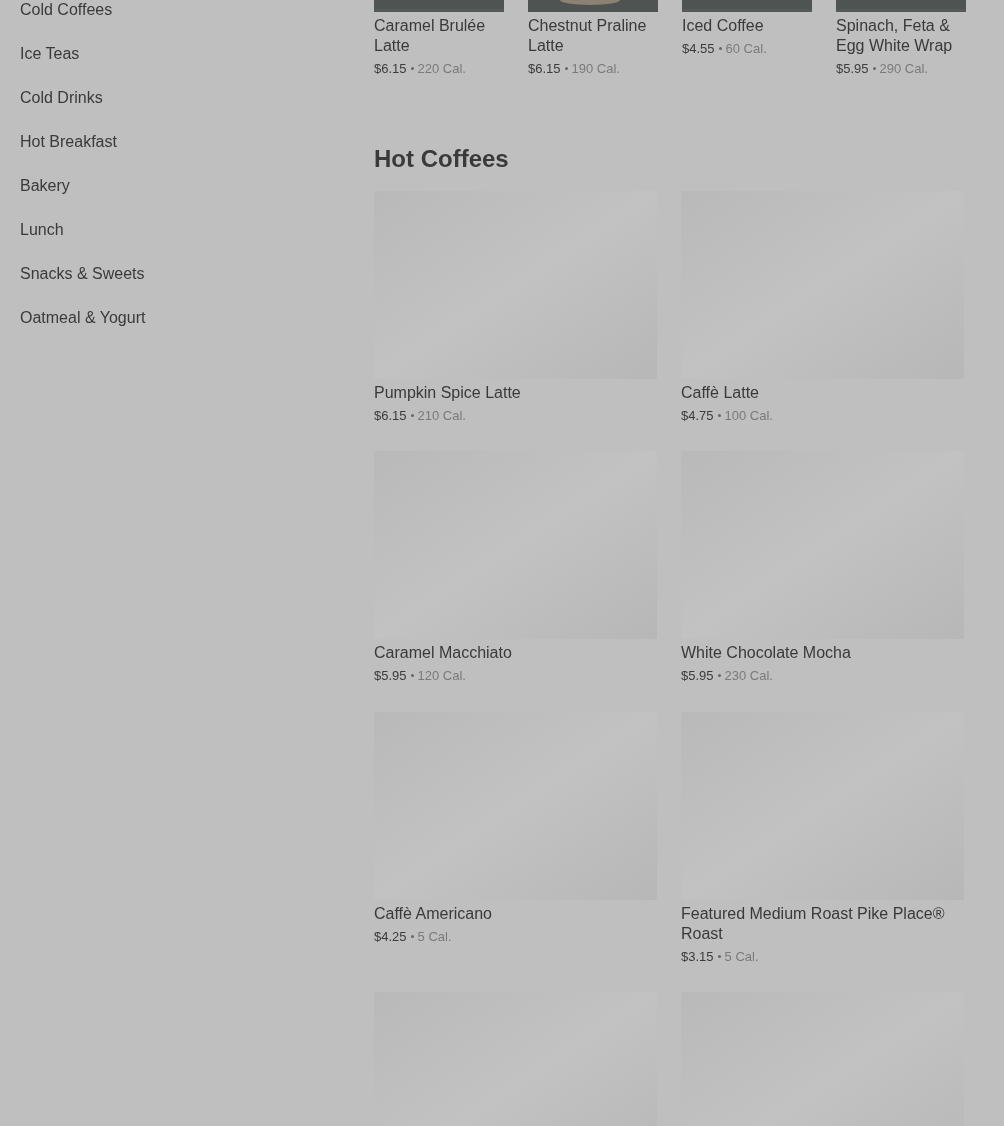  What do you see at coordinates (61, 98) in the screenshot?
I see `category-link: Cold Drinks` at bounding box center [61, 98].